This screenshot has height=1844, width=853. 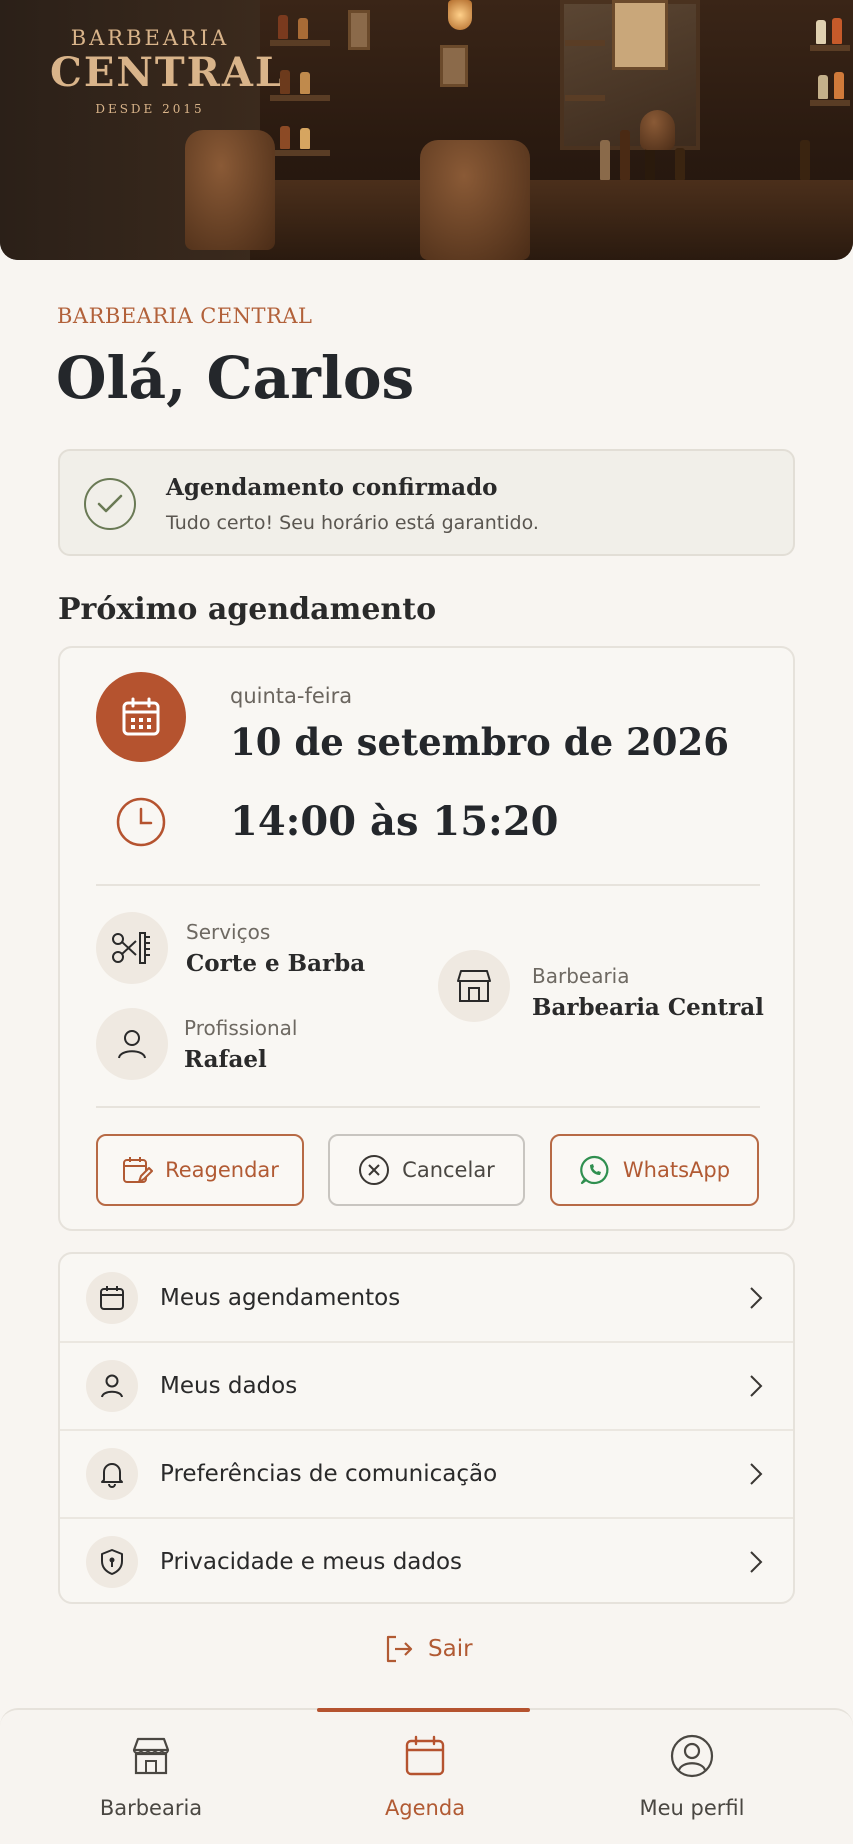 What do you see at coordinates (581, 976) in the screenshot?
I see `shop-label: Barbearia` at bounding box center [581, 976].